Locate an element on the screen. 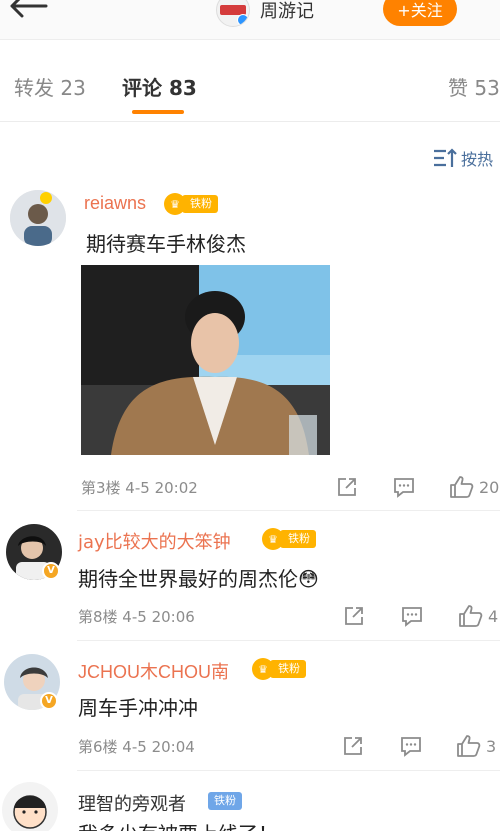  tab-likes: 赞 53 is located at coordinates (474, 86).